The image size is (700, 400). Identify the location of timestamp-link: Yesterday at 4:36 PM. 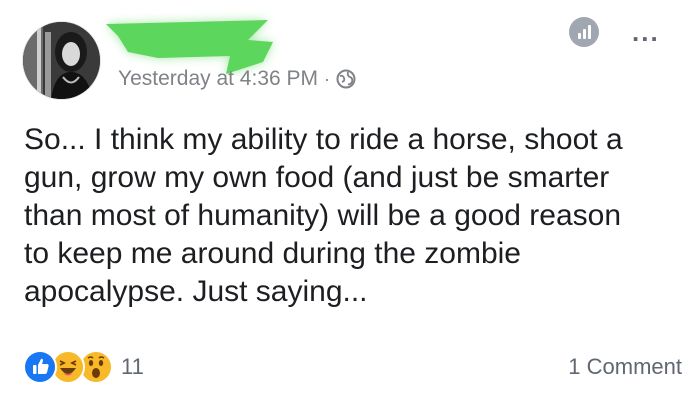
(218, 79).